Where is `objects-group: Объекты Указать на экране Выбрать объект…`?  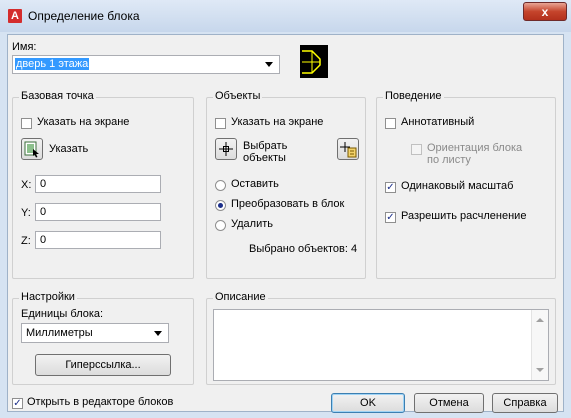
objects-group: Объекты Указать на экране Выбрать объект… is located at coordinates (286, 184).